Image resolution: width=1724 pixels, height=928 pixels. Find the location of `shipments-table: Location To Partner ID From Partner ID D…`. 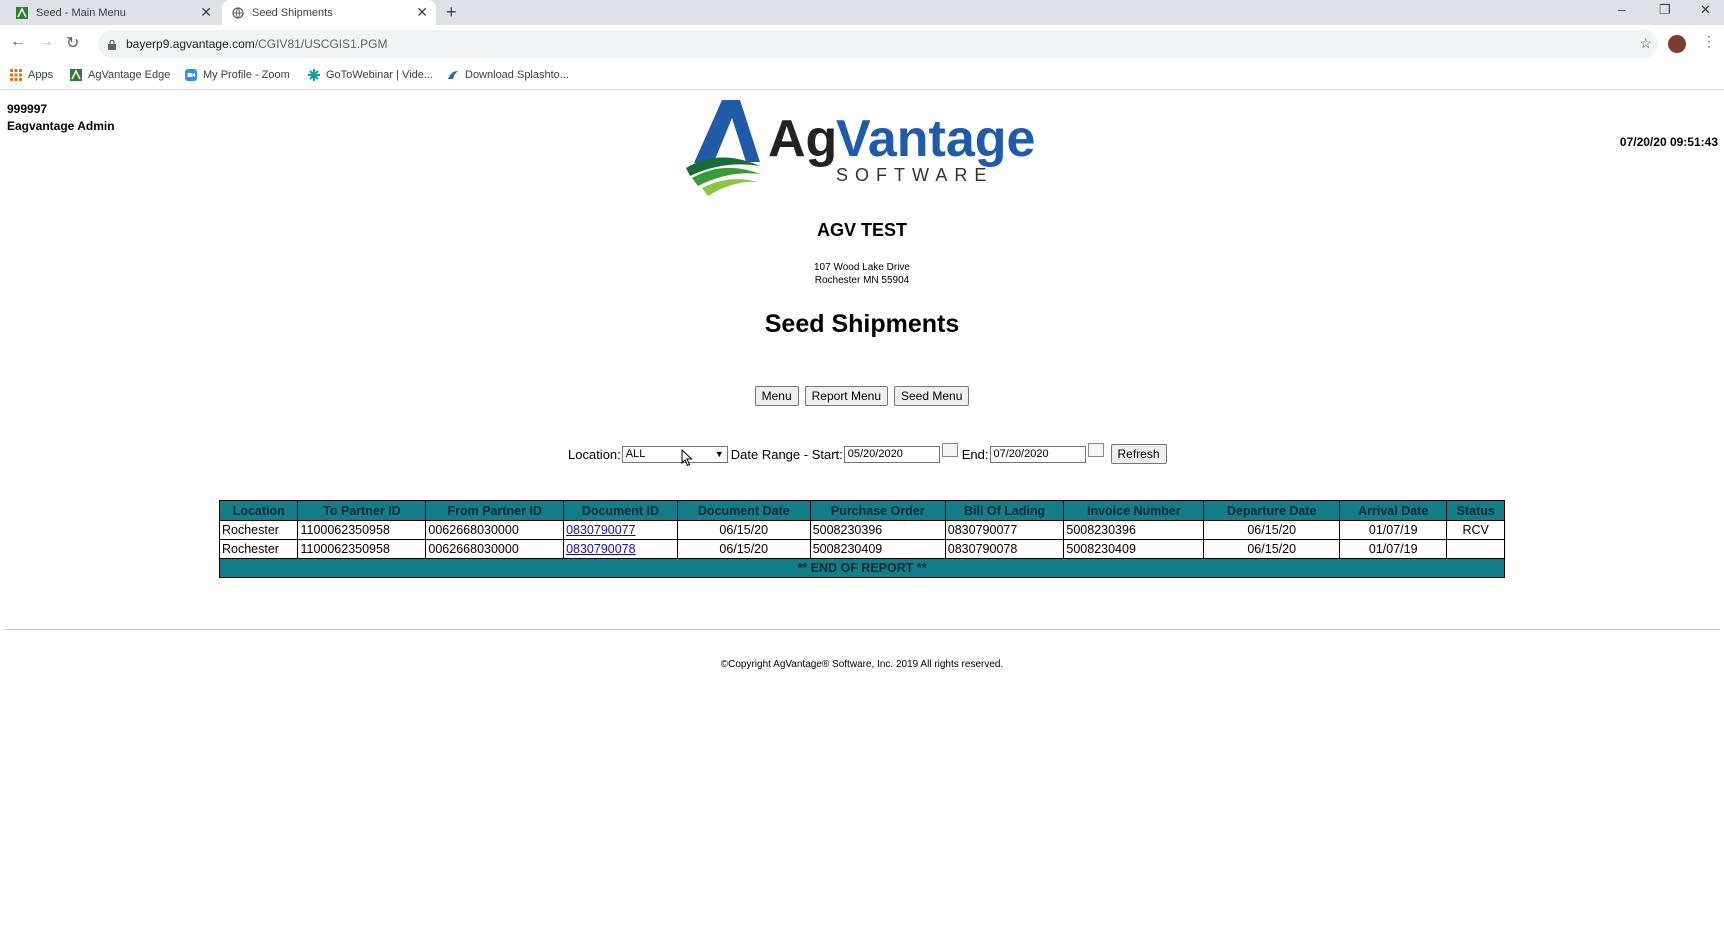

shipments-table: Location To Partner ID From Partner ID D… is located at coordinates (861, 539).